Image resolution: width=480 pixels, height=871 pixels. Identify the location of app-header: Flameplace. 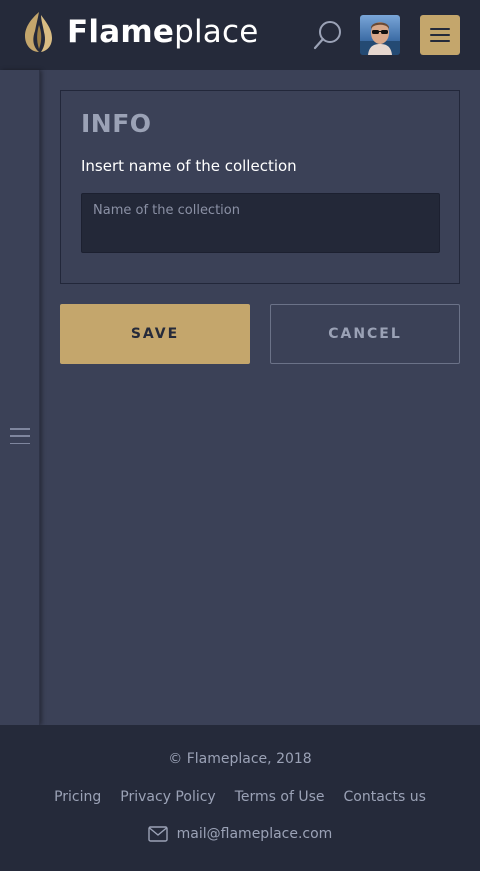
(240, 35).